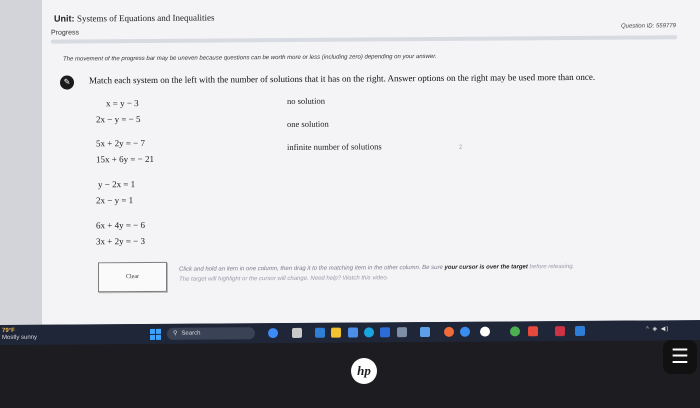 This screenshot has height=408, width=700. I want to click on clear-button: Clear, so click(132, 277).